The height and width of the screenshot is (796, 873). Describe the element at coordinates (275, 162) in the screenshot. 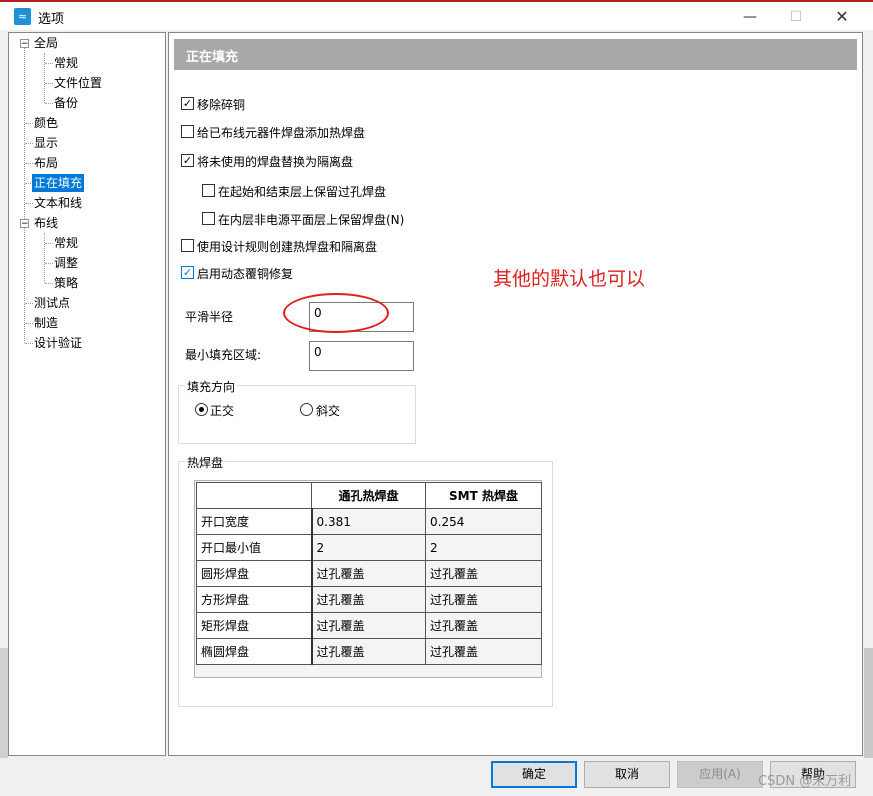

I see `checkbox-label: 将未使用的焊盘替换为隔离盘` at that location.